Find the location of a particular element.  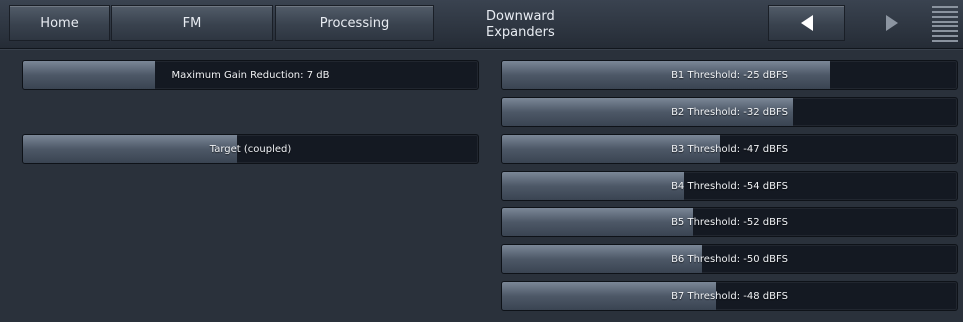

control-label: B5 Threshold: -52 dBFS is located at coordinates (729, 222).